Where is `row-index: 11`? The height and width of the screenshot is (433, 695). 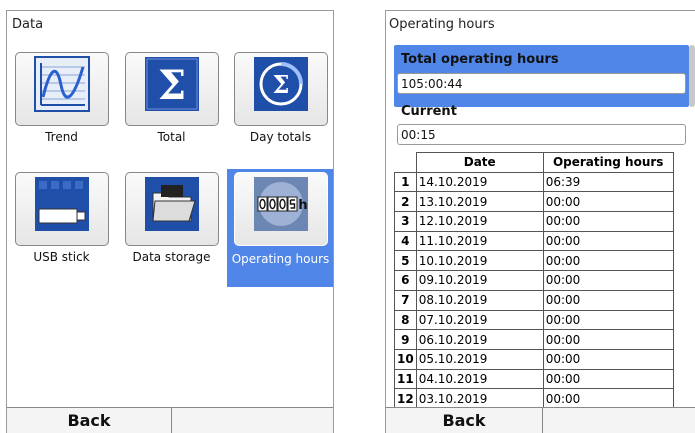 row-index: 11 is located at coordinates (405, 379).